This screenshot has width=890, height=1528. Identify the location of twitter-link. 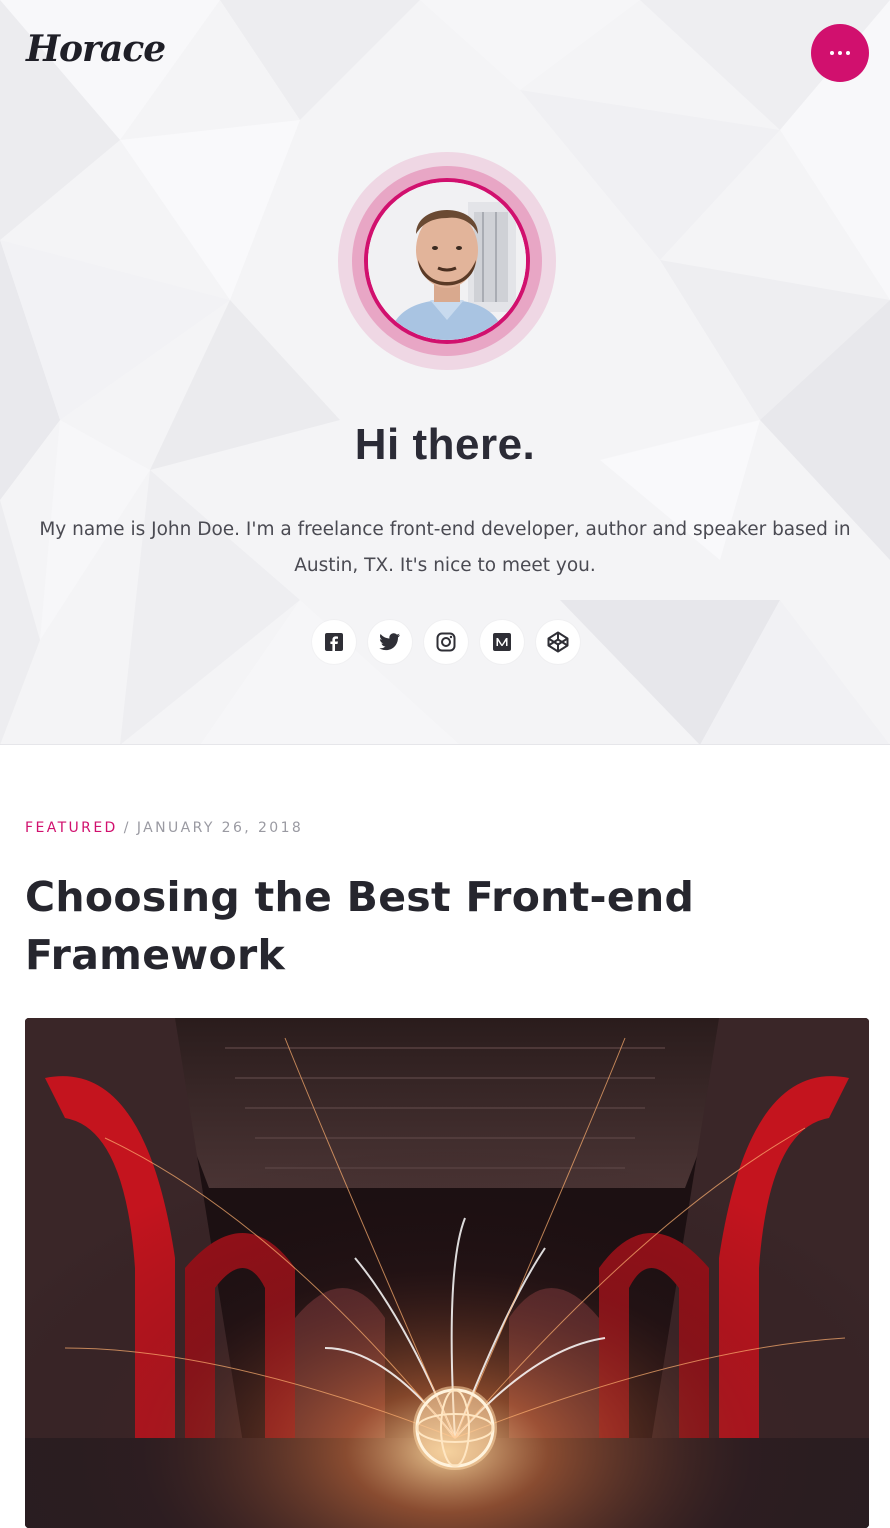
(390, 642).